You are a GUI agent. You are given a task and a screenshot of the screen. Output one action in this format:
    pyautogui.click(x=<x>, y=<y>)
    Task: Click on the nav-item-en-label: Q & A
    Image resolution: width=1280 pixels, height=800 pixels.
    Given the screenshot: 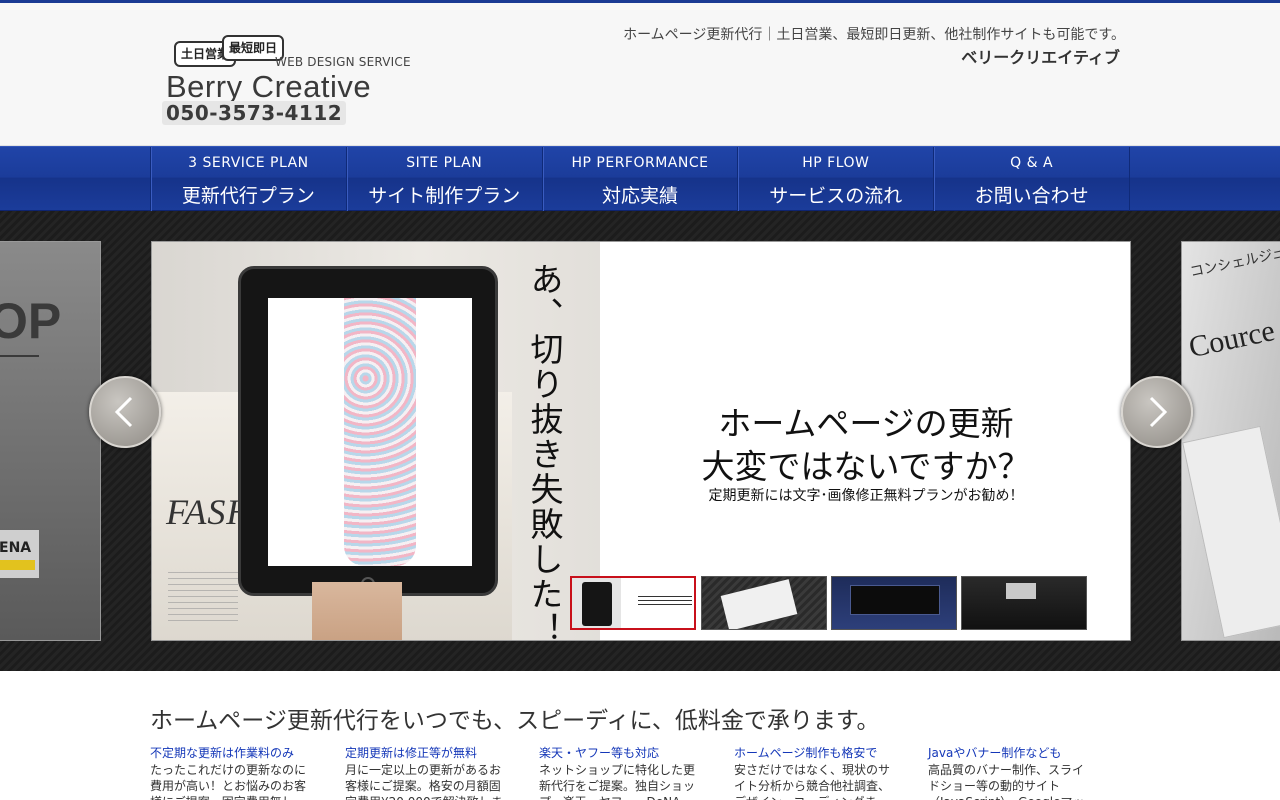 What is the action you would take?
    pyautogui.click(x=1032, y=163)
    